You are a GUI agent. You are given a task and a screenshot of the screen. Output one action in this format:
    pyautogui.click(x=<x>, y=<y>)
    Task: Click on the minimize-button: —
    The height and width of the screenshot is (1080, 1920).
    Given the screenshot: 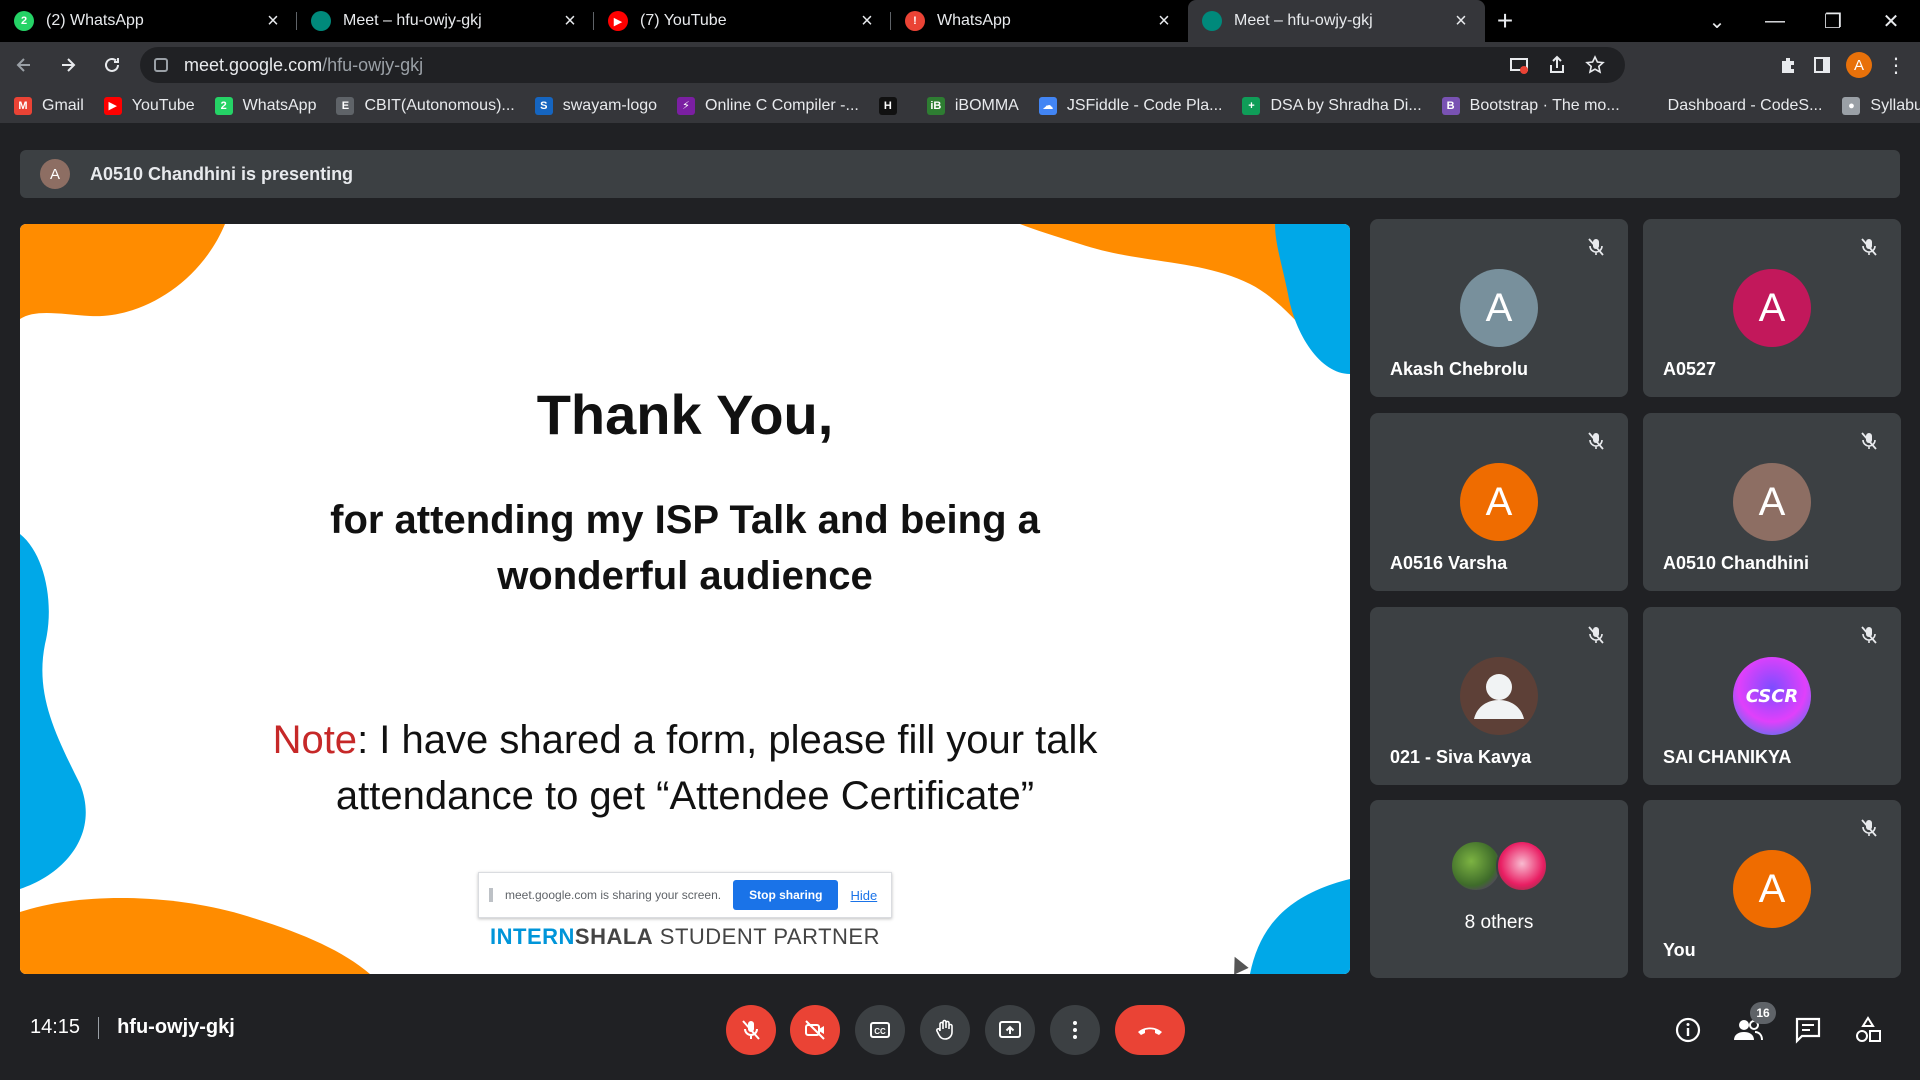 What is the action you would take?
    pyautogui.click(x=1775, y=21)
    